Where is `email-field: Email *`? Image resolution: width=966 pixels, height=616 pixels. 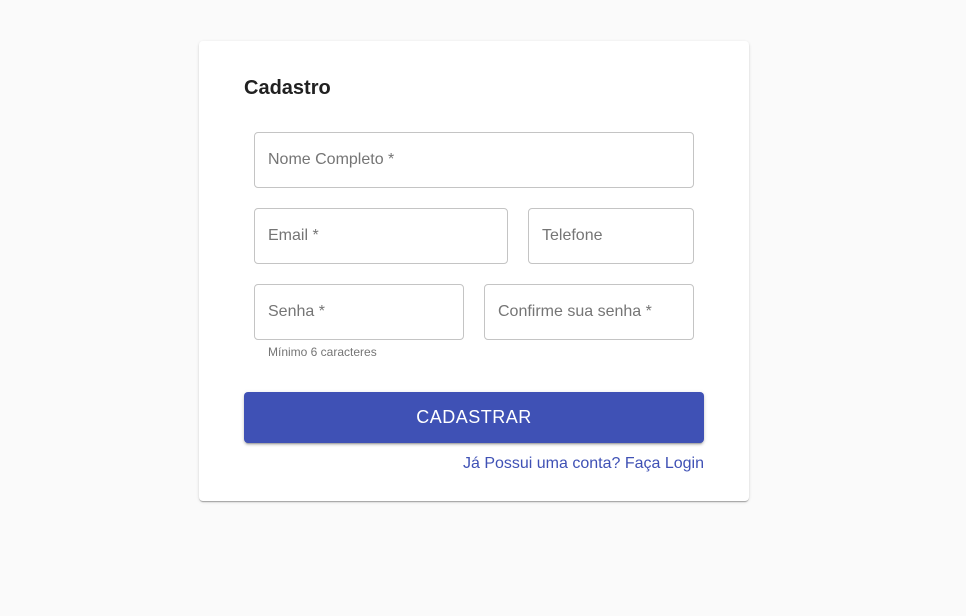
email-field: Email * is located at coordinates (381, 236).